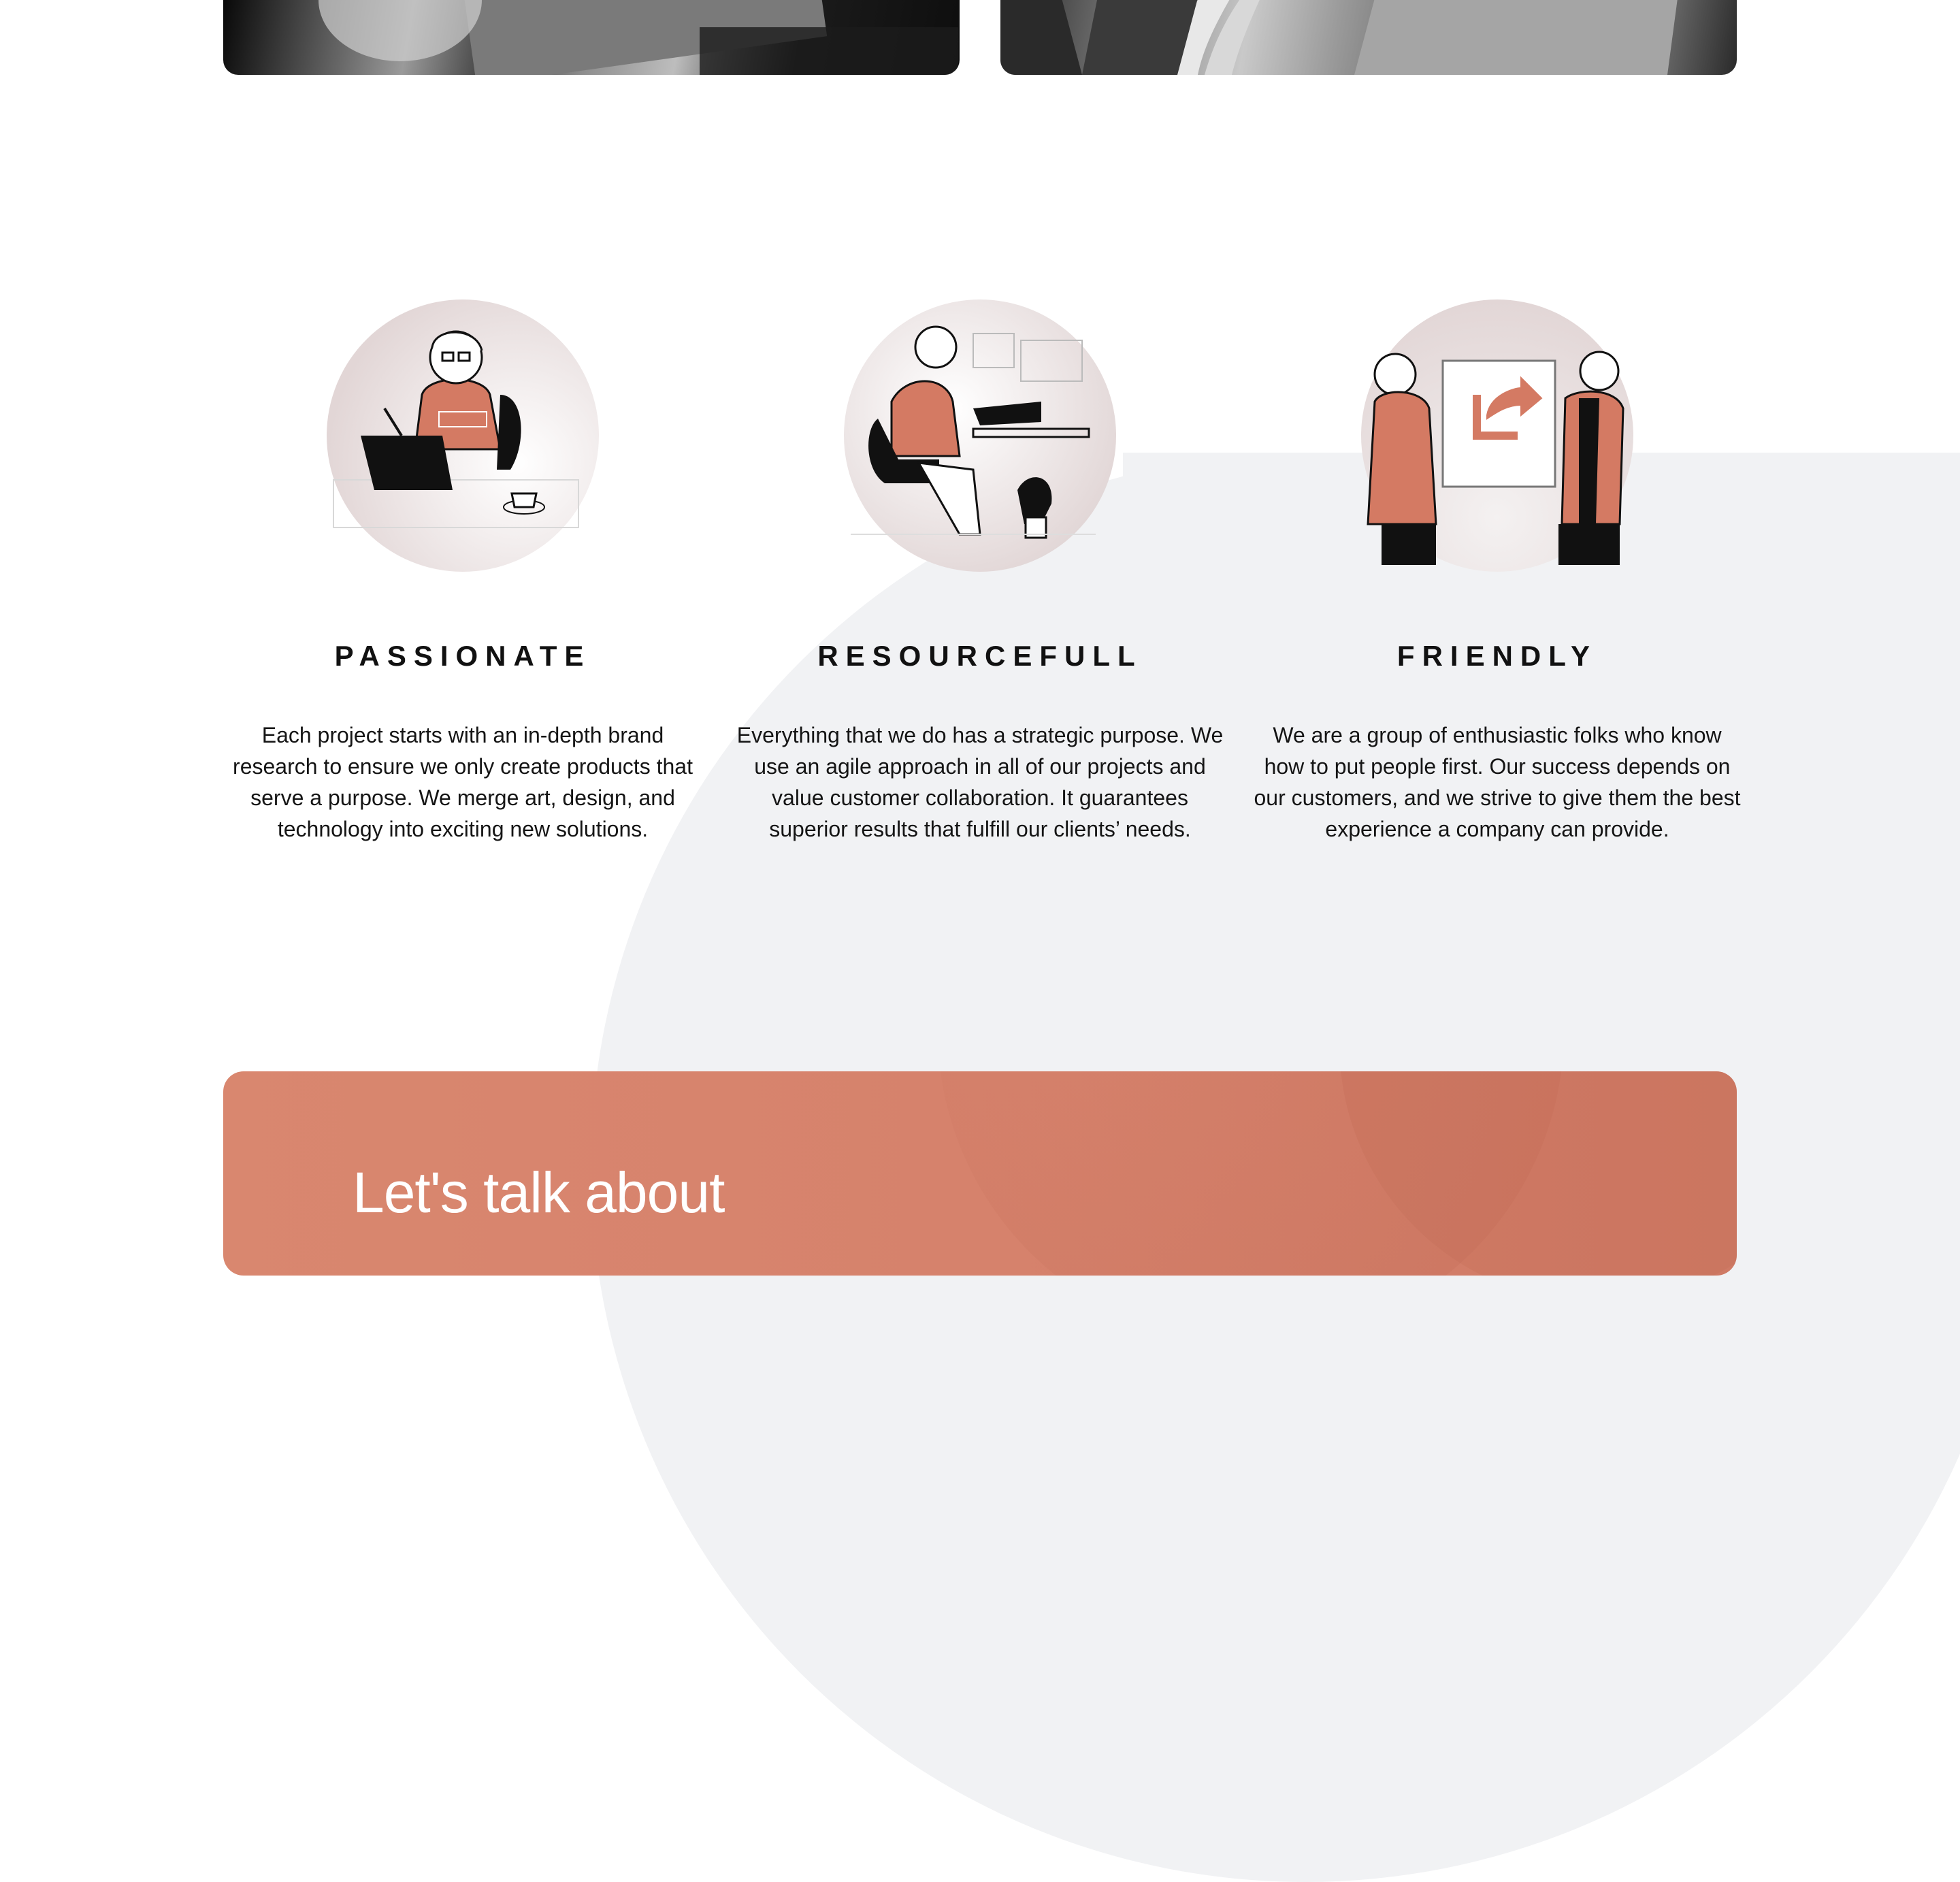 The width and height of the screenshot is (1960, 1882). I want to click on contact-cta-card: Let's talk about, so click(980, 1173).